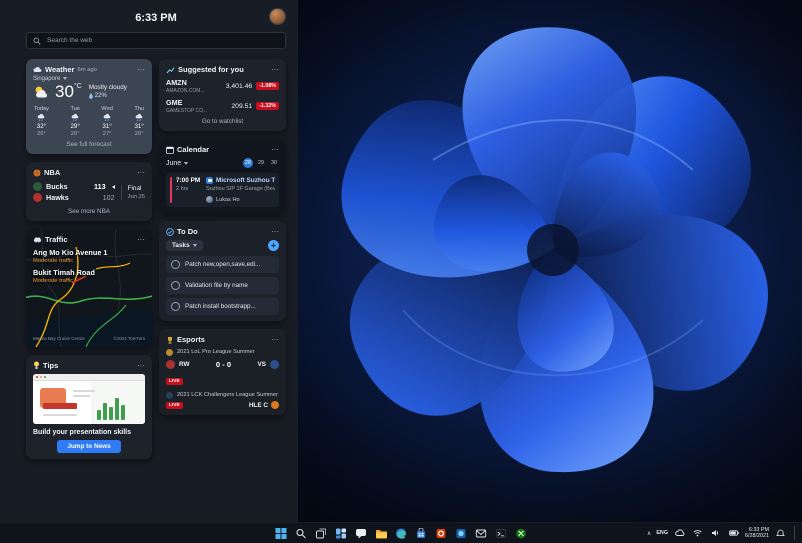  Describe the element at coordinates (89, 399) in the screenshot. I see `tips-thumbnail` at that location.